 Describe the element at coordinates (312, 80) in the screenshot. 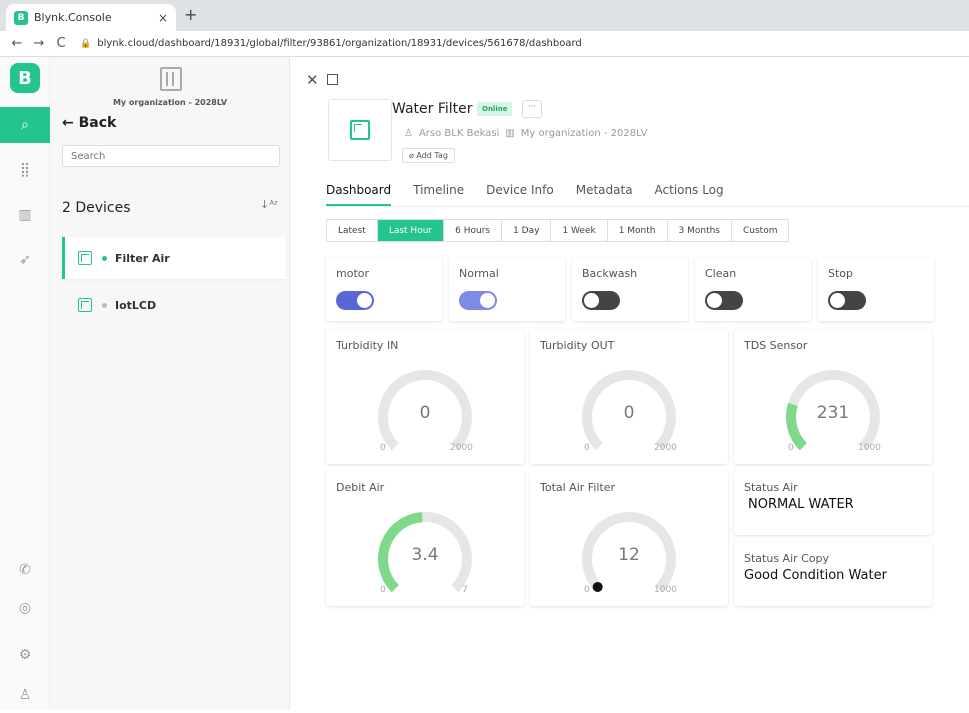

I see `close-icon: ✕` at that location.